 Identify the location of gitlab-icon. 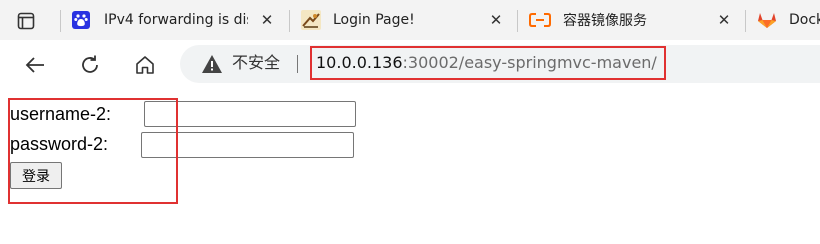
(767, 20).